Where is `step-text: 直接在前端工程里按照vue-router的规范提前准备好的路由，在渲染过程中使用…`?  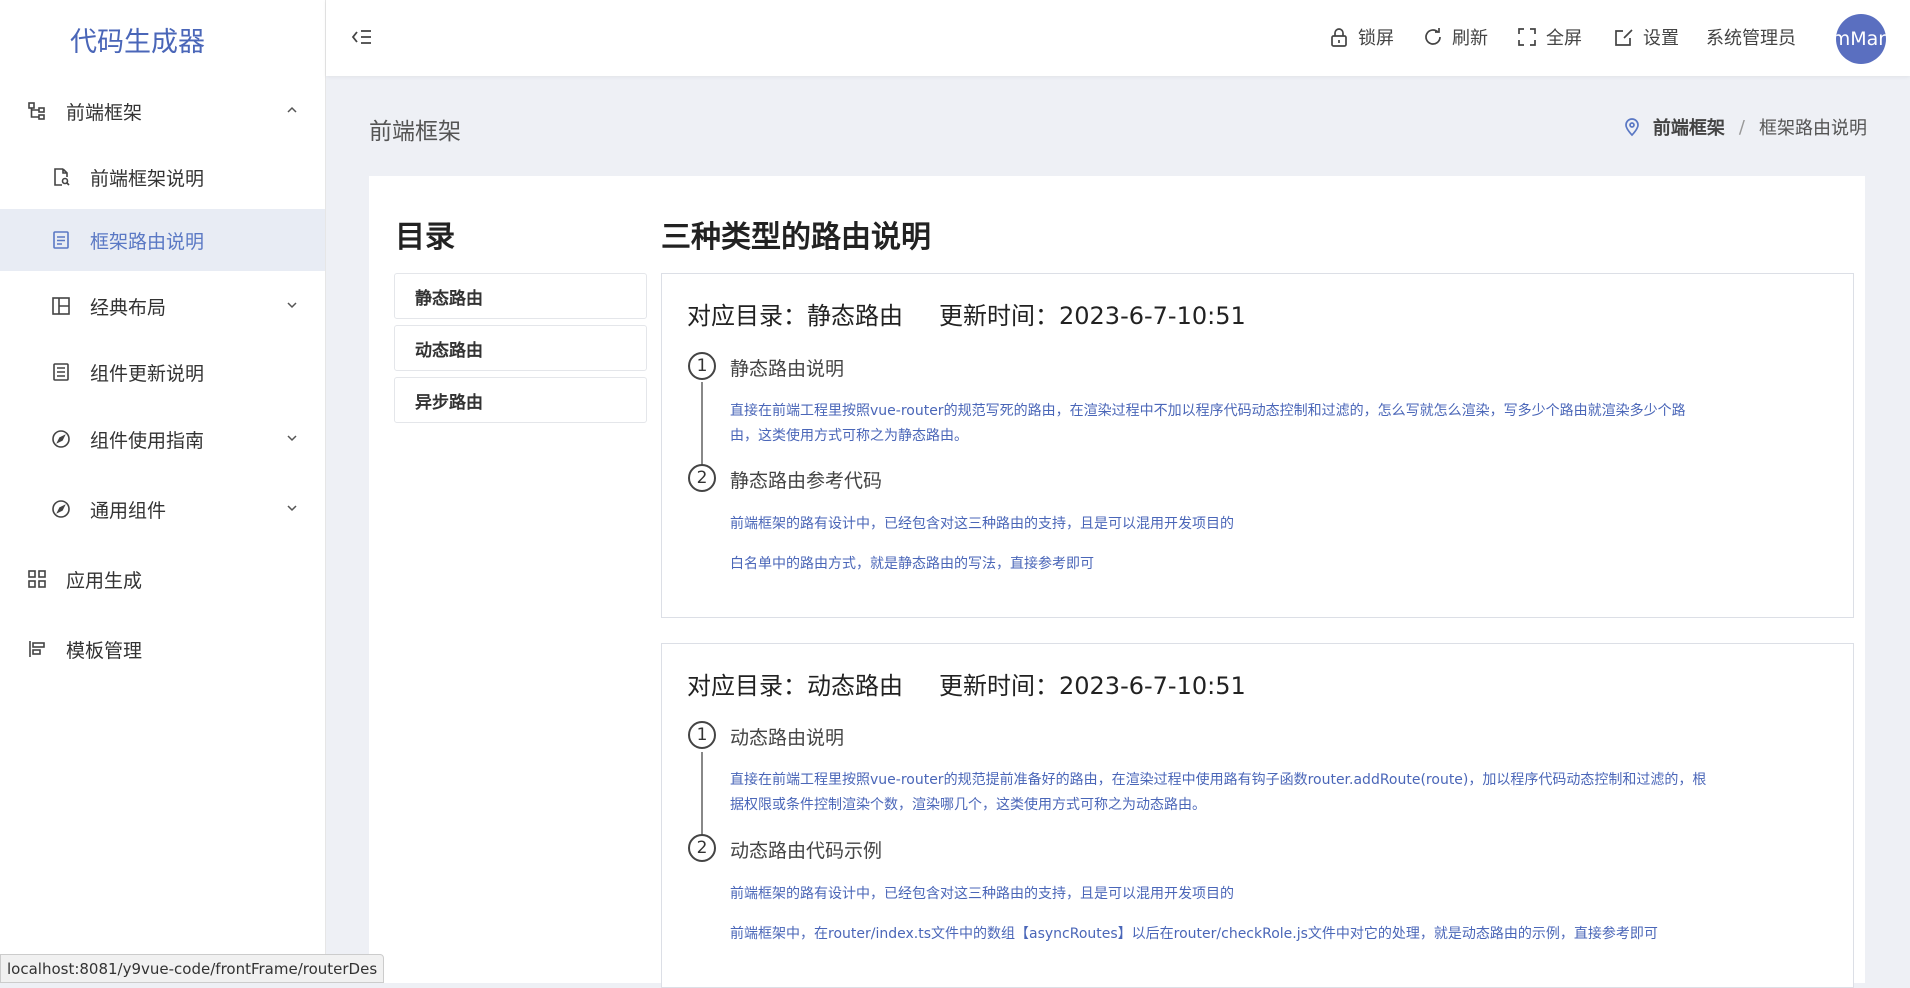
step-text: 直接在前端工程里按照vue-router的规范提前准备好的路由，在渲染过程中使用… is located at coordinates (1218, 792).